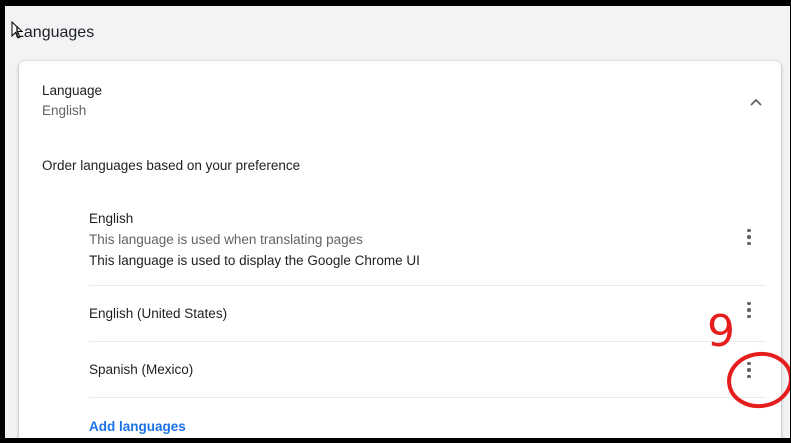 This screenshot has height=443, width=791. I want to click on collapse-language-button, so click(756, 102).